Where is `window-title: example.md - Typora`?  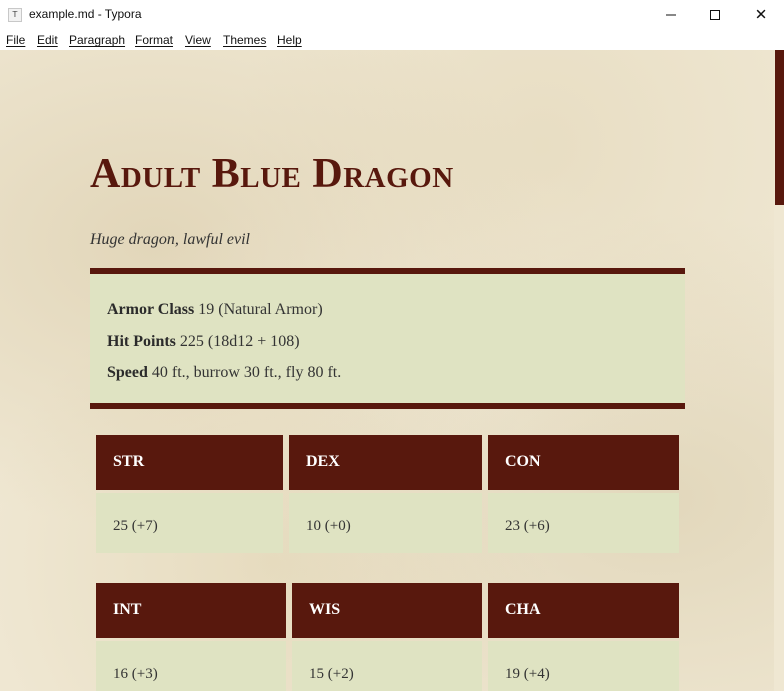
window-title: example.md - Typora is located at coordinates (85, 14).